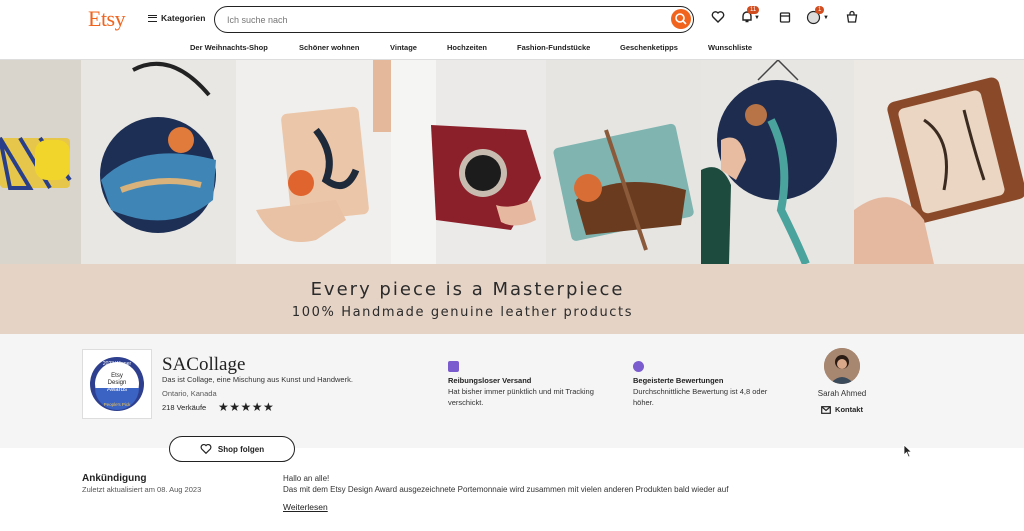 Image resolution: width=1024 pixels, height=531 pixels. What do you see at coordinates (117, 364) in the screenshot?
I see `badge-year-text: 2023 Winner` at bounding box center [117, 364].